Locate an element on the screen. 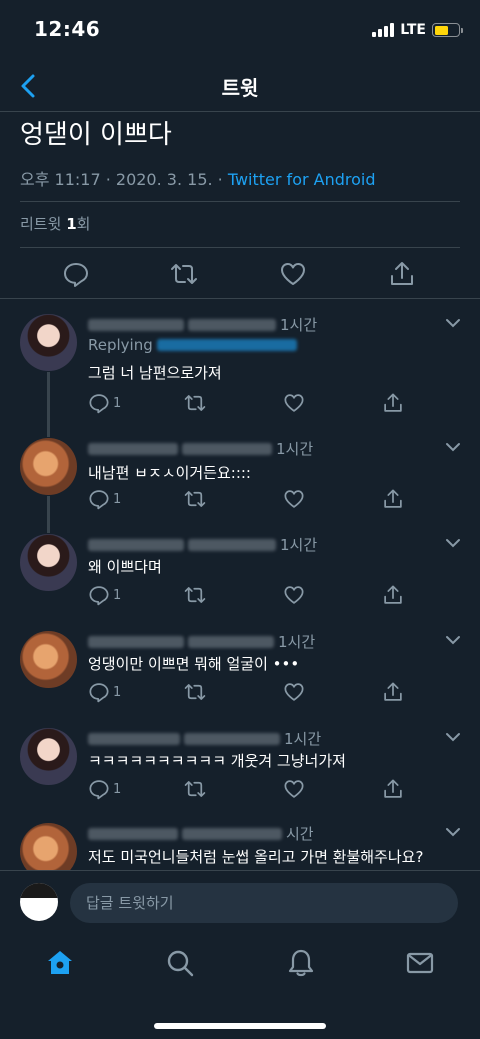  compose-bar: 답글 트윗하기 is located at coordinates (240, 903).